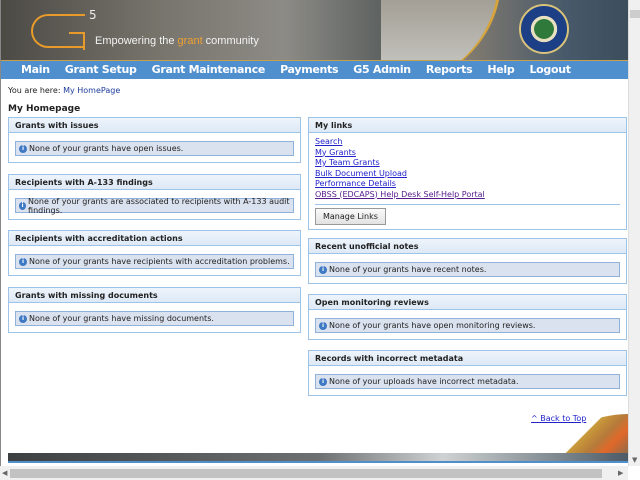  Describe the element at coordinates (318, 458) in the screenshot. I see `footer-banner` at that location.